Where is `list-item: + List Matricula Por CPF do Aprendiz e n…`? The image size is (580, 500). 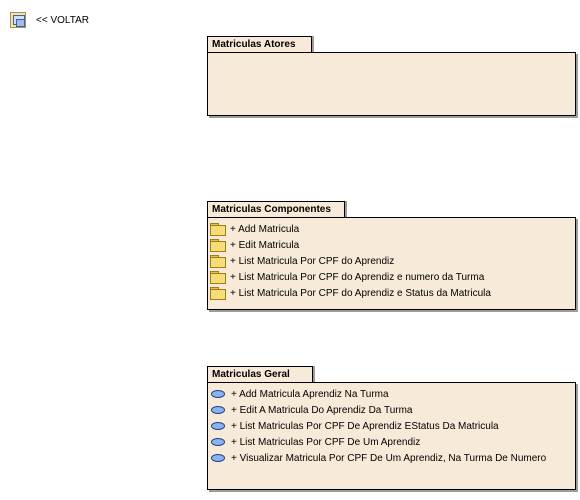
list-item: + List Matricula Por CPF do Aprendiz e n… is located at coordinates (391, 277).